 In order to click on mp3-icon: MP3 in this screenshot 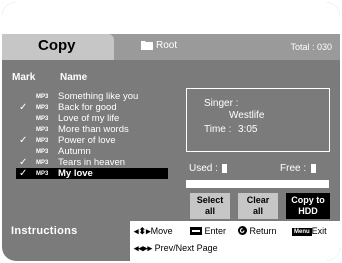, I will do `click(42, 174)`.